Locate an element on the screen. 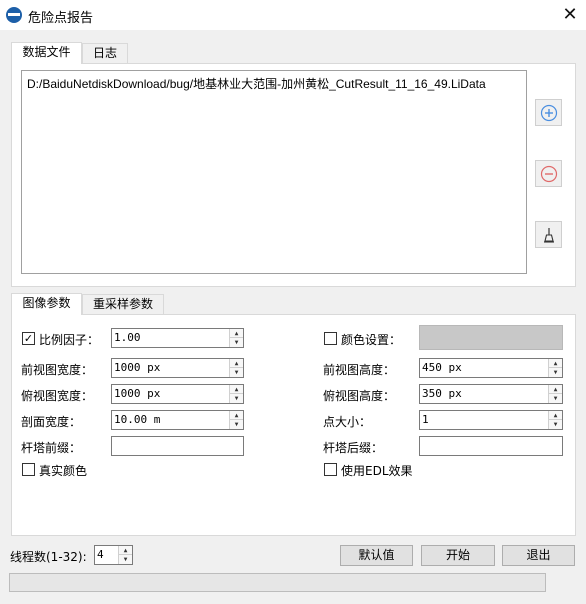  true-color-label: 真实颜色 is located at coordinates (63, 471).